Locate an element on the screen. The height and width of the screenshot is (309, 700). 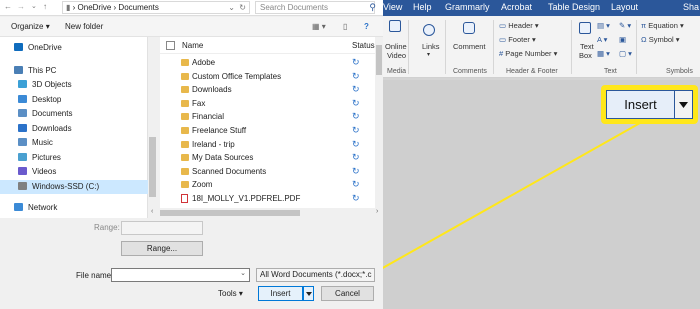
file-row: Custom Office Templates ↻ is located at coordinates (267, 76).